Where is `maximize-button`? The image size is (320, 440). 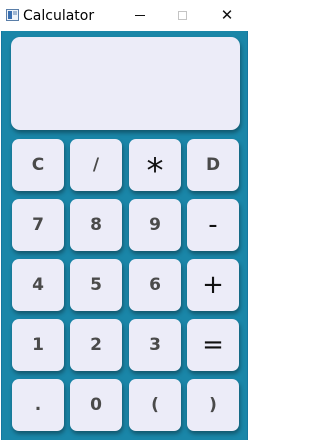
maximize-button is located at coordinates (182, 15).